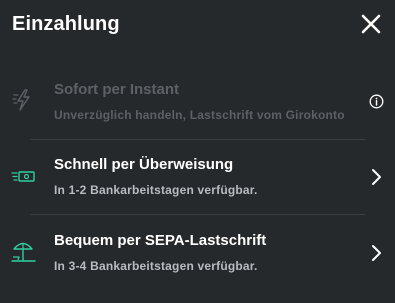 This screenshot has height=303, width=395. I want to click on option-subtitle: In 3-4 Bankarbeitstagen verfügbar., so click(156, 266).